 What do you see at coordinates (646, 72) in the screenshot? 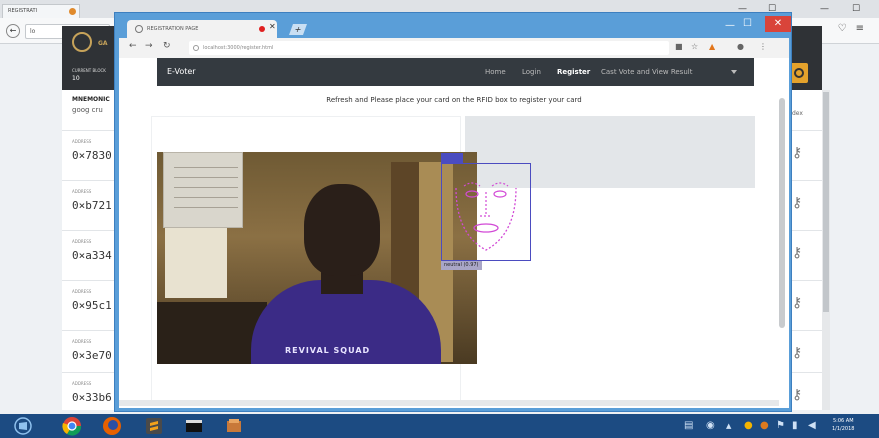
I see `nav-cast-vote: Cast Vote and View Result` at bounding box center [646, 72].